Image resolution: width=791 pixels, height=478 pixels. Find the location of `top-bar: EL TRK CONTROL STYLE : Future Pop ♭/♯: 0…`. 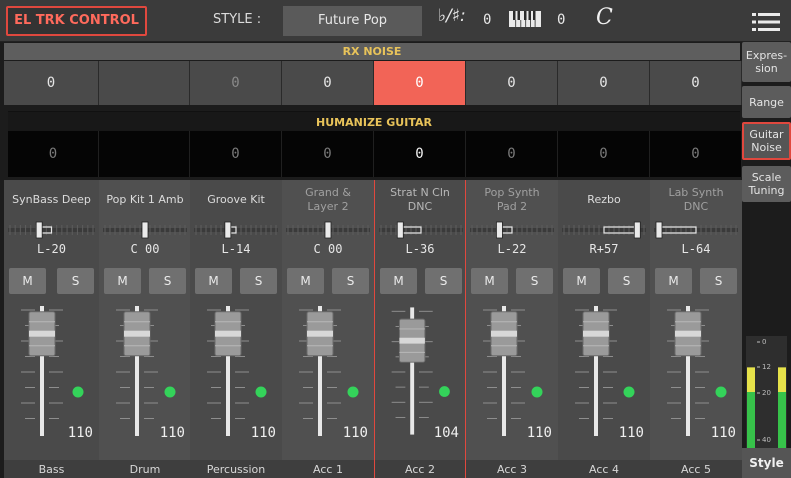

top-bar: EL TRK CONTROL STYLE : Future Pop ♭/♯: 0… is located at coordinates (395, 21).